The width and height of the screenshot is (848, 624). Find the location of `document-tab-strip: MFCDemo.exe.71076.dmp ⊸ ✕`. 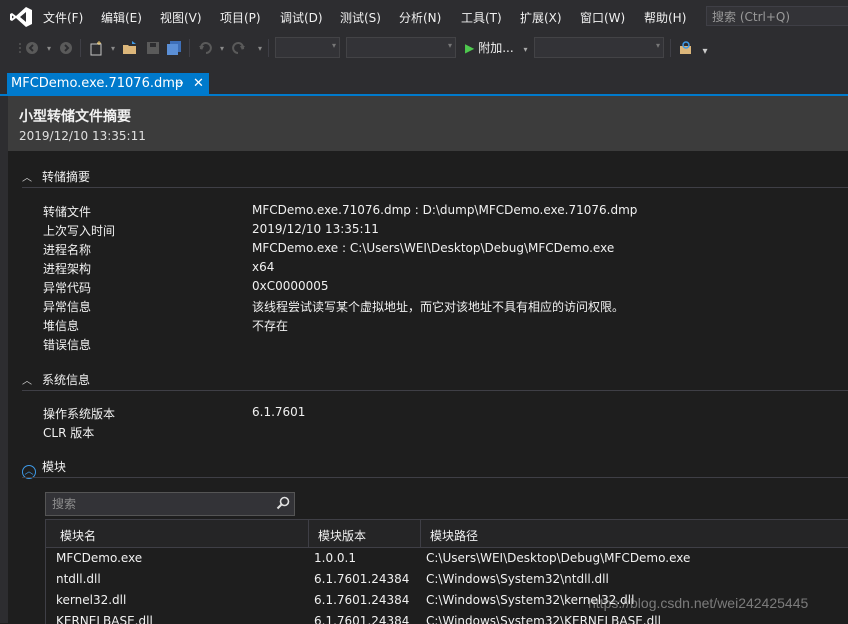

document-tab-strip: MFCDemo.exe.71076.dmp ⊸ ✕ is located at coordinates (424, 79).